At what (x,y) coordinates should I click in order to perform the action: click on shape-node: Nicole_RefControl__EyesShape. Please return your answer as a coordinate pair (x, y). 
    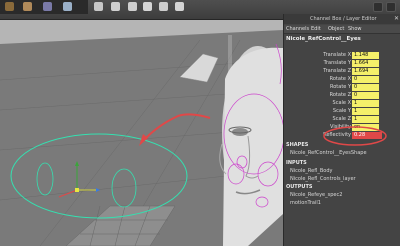
    Looking at the image, I should click on (328, 153).